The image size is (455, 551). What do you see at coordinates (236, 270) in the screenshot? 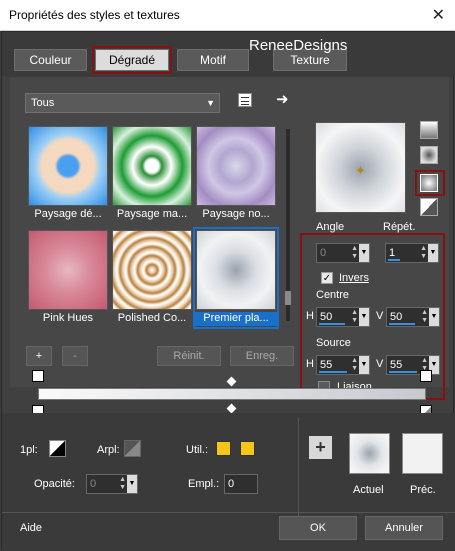
I see `gradient-thumb-selected` at bounding box center [236, 270].